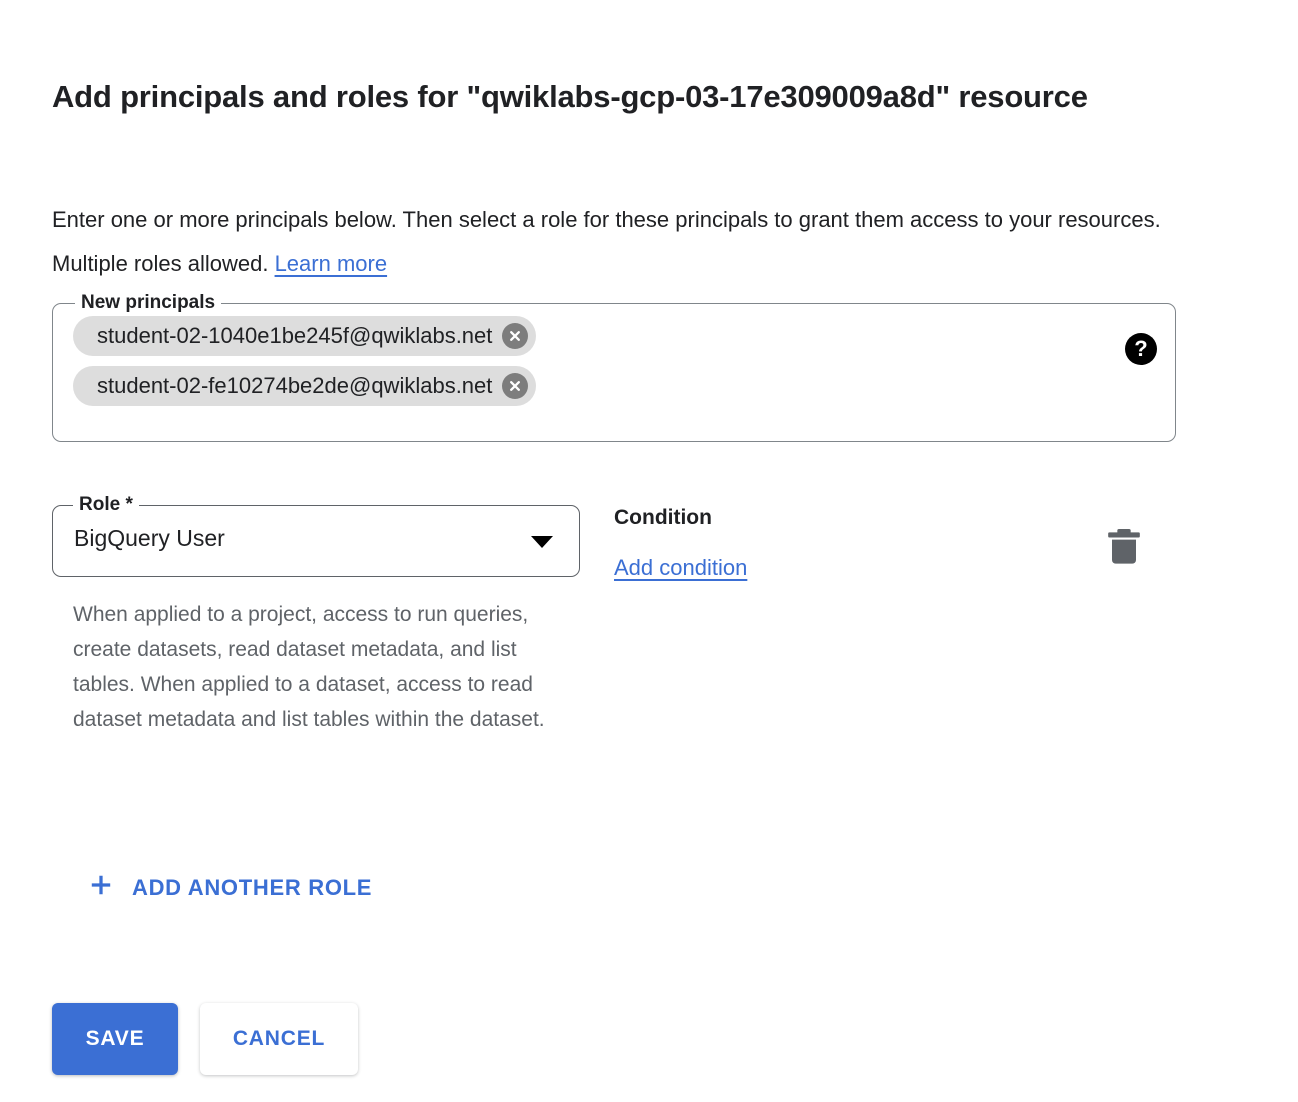 The image size is (1298, 1102). I want to click on condition-column: Condition Add condition, so click(824, 543).